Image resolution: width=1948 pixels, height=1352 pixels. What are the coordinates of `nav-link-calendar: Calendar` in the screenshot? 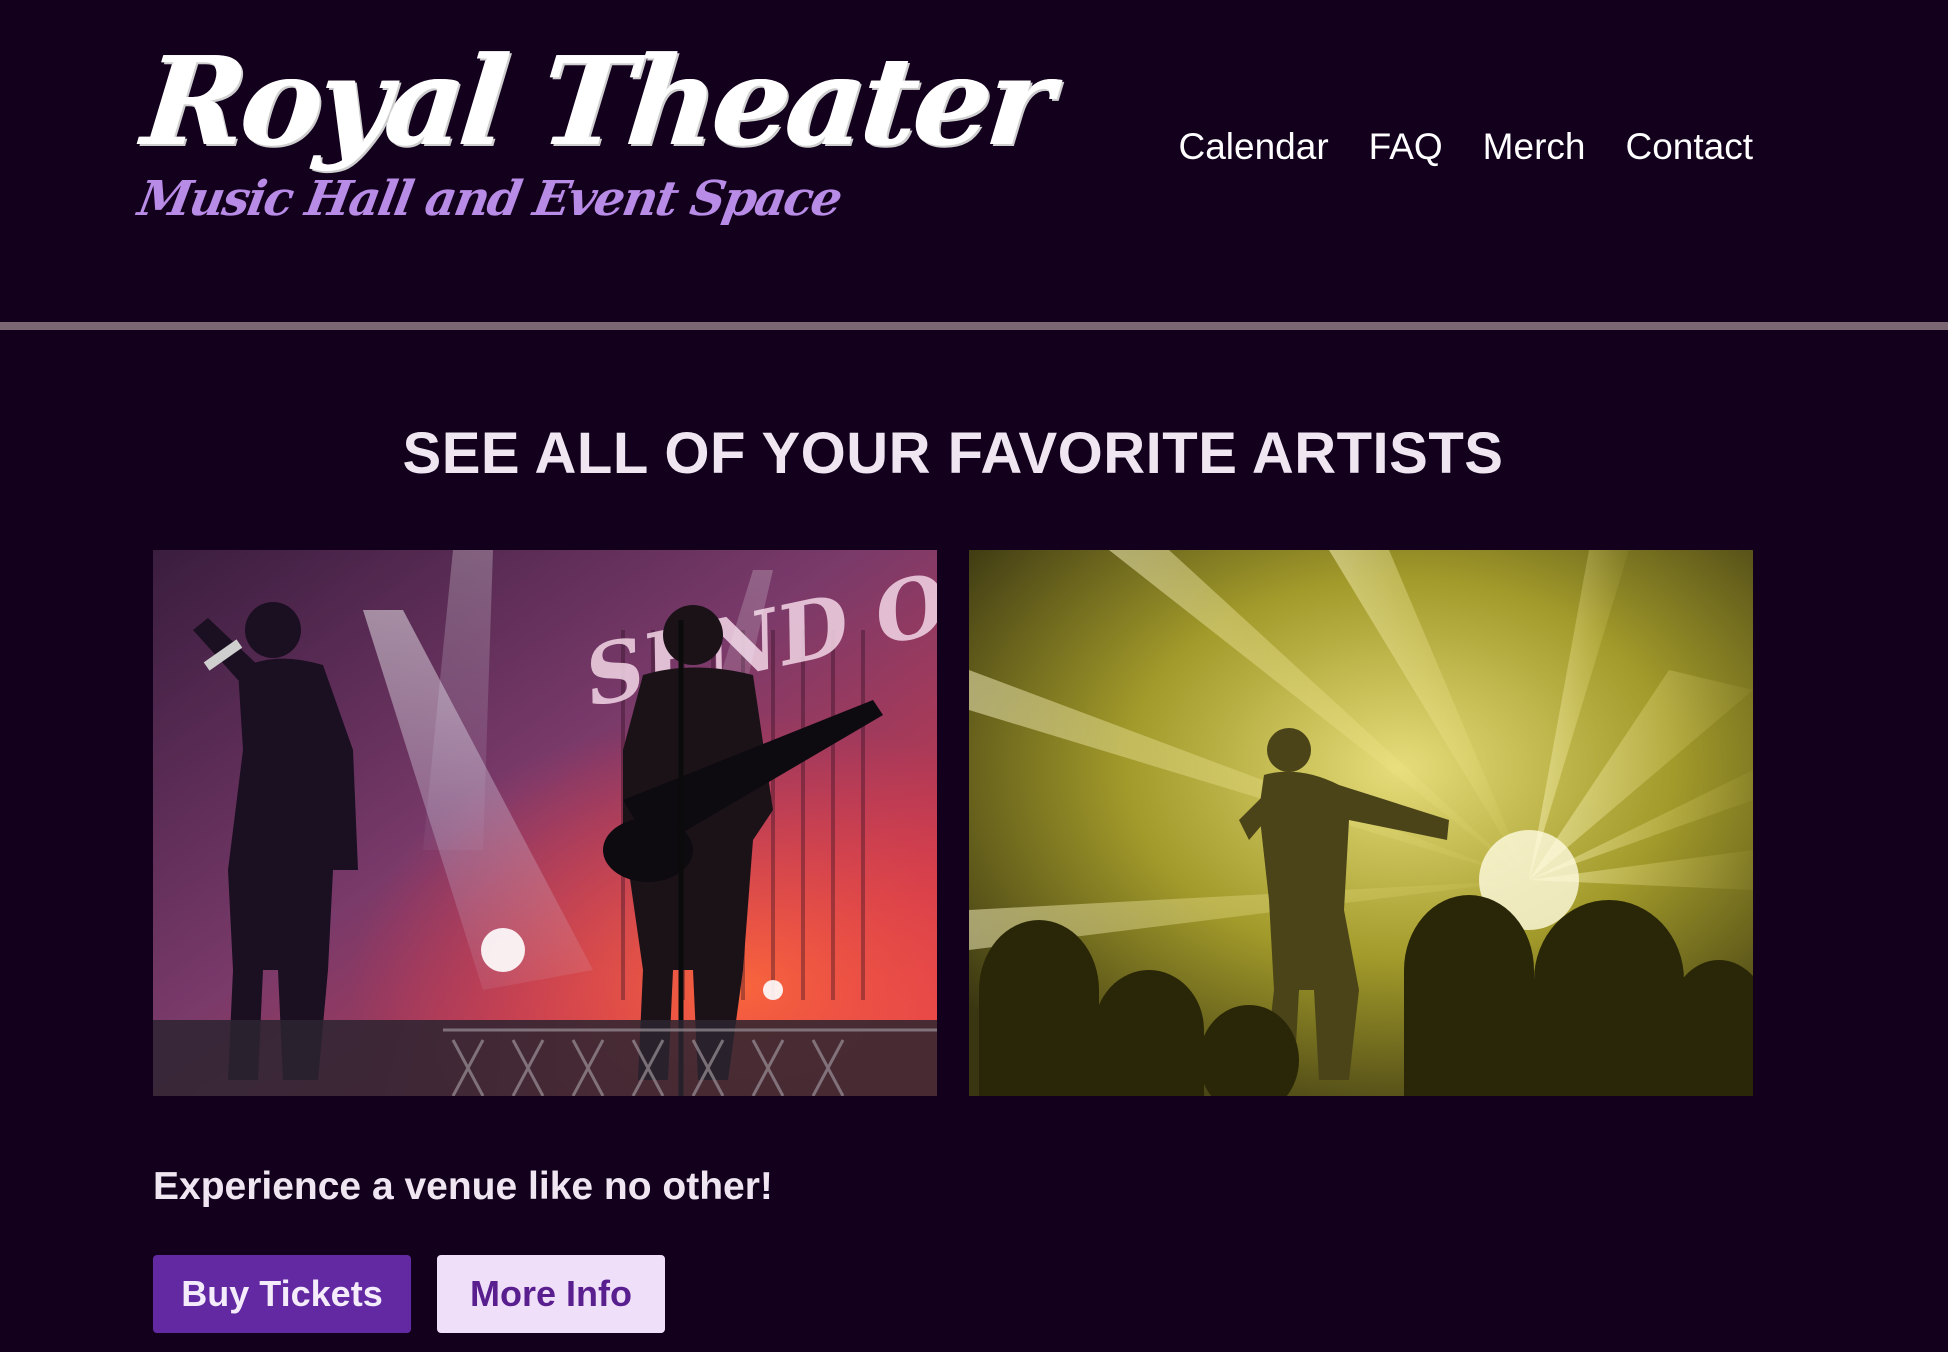 It's located at (1253, 147).